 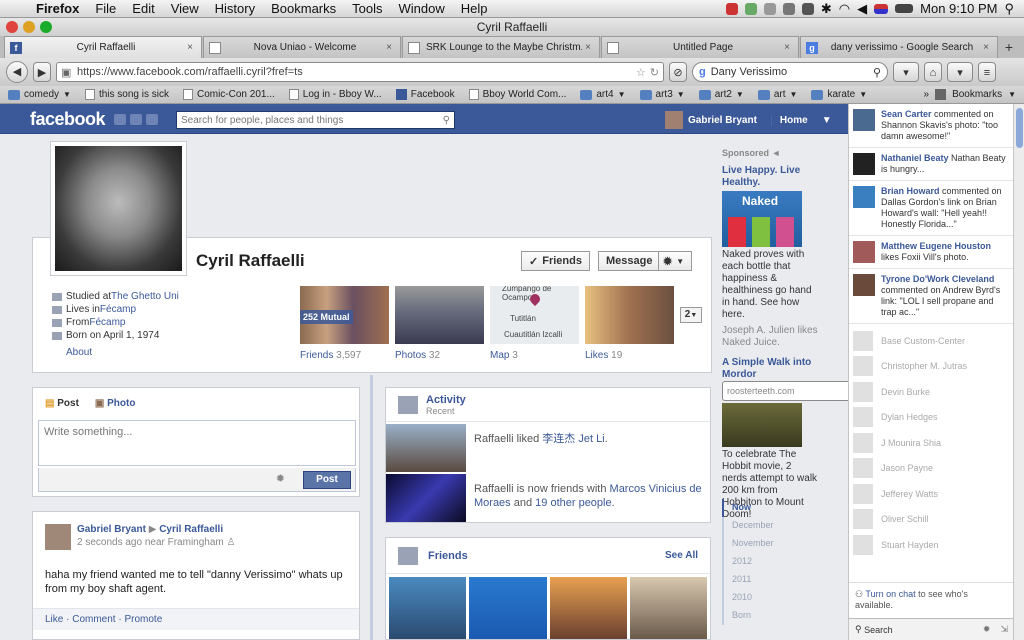 I want to click on activity-title: Activity, so click(x=446, y=400).